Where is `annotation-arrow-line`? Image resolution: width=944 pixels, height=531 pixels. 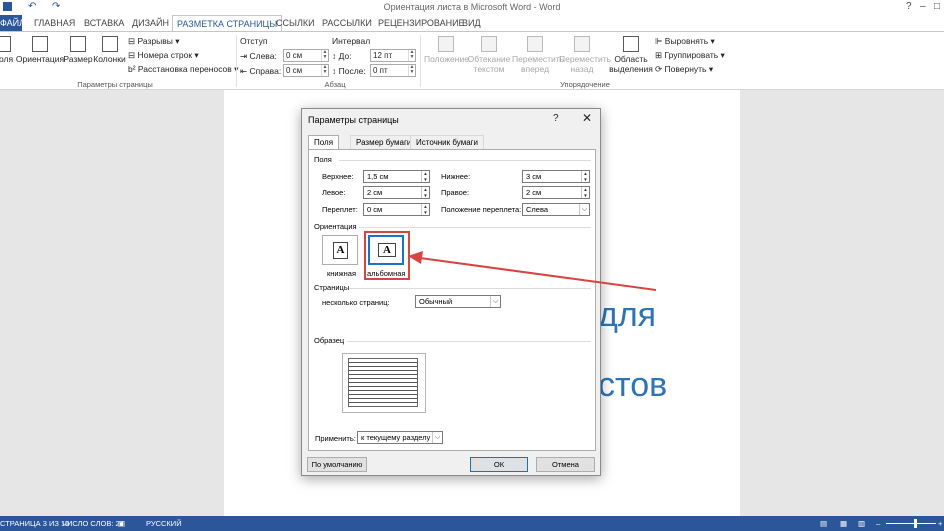
annotation-arrow-line is located at coordinates (538, 274).